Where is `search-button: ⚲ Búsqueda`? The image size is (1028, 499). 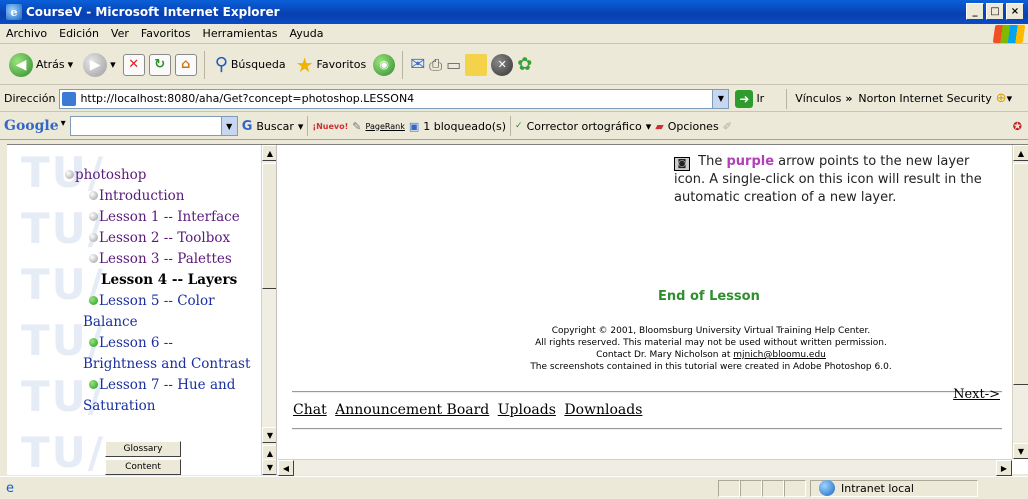
search-button: ⚲ Búsqueda is located at coordinates (250, 65).